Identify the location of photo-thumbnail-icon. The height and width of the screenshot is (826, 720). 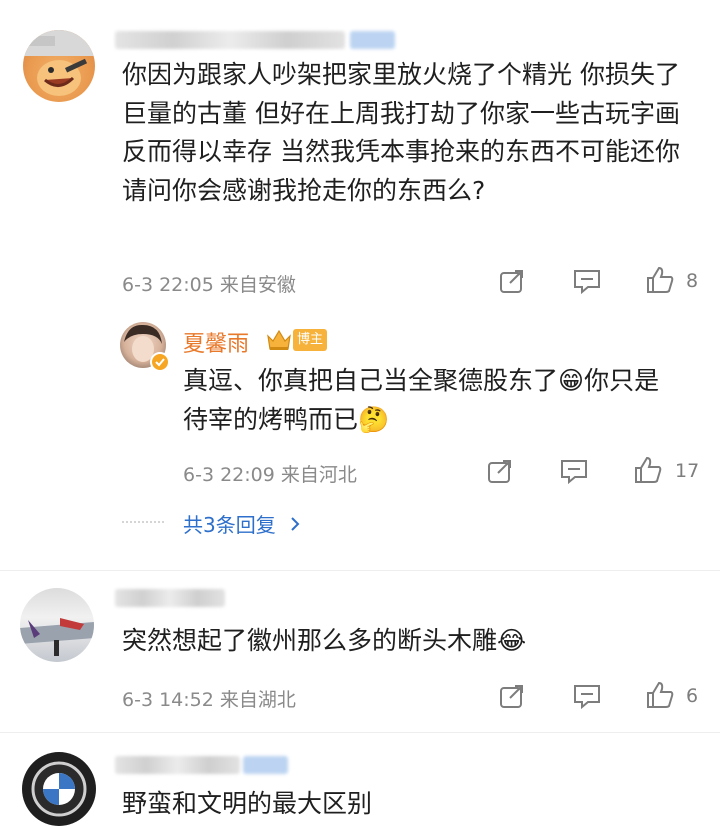
(57, 637).